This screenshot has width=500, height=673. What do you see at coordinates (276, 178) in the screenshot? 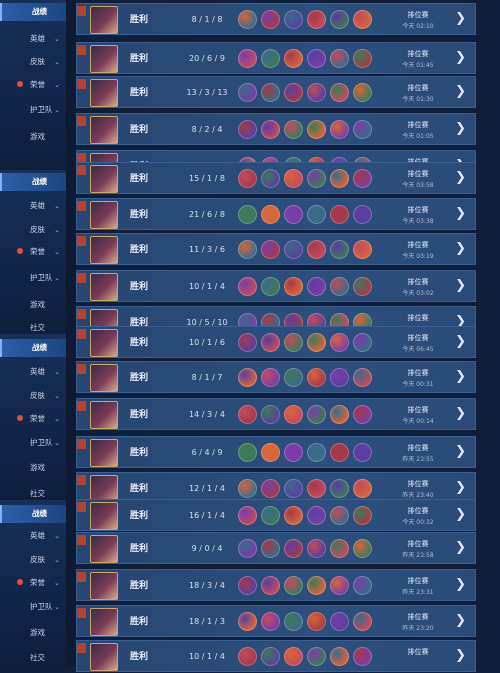
I see `match-row: 胜利 15 / 1 / 8 排位赛 今天 03:58 ❯` at bounding box center [276, 178].